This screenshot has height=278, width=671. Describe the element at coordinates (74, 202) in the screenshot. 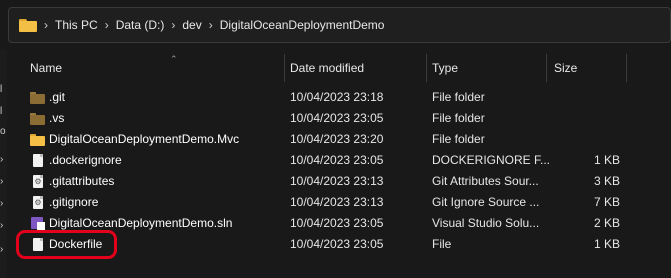

I see `file-name: .gitignore` at that location.